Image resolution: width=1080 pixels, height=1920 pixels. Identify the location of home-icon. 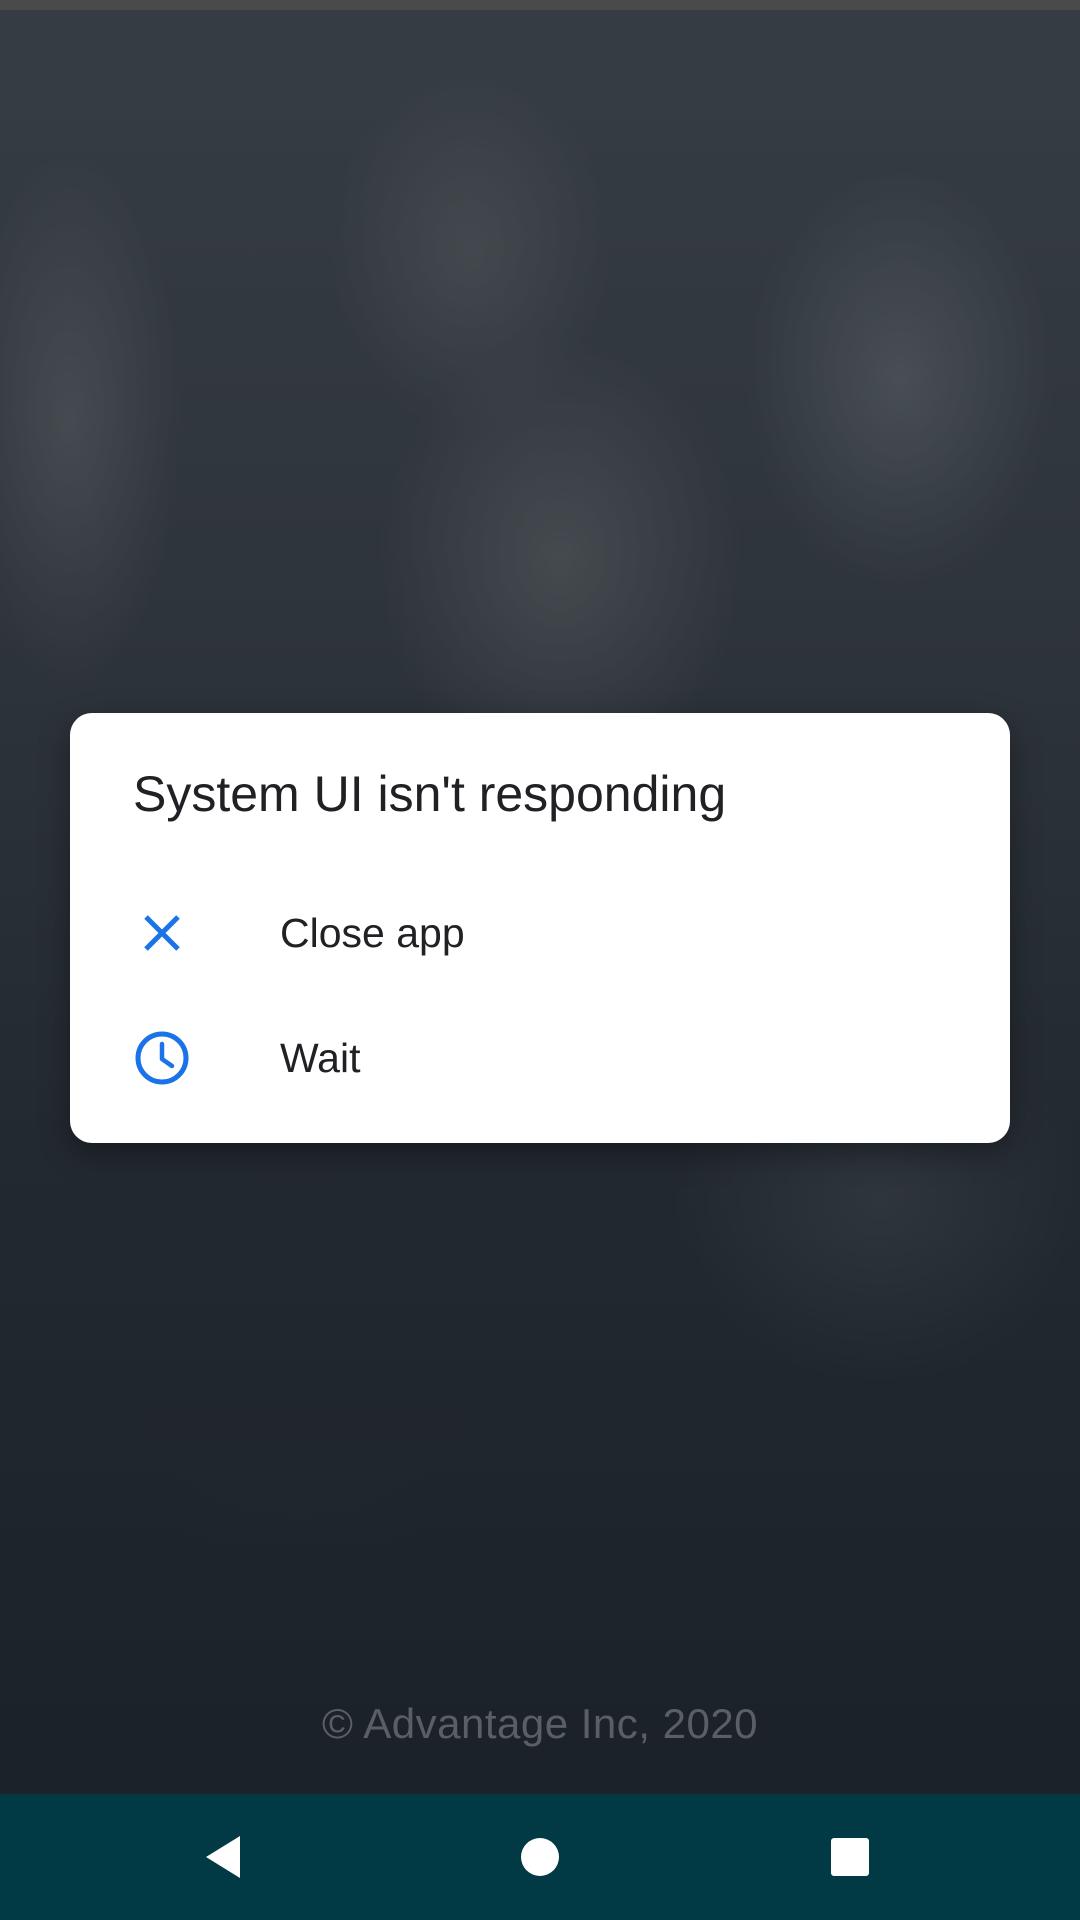
(540, 1857).